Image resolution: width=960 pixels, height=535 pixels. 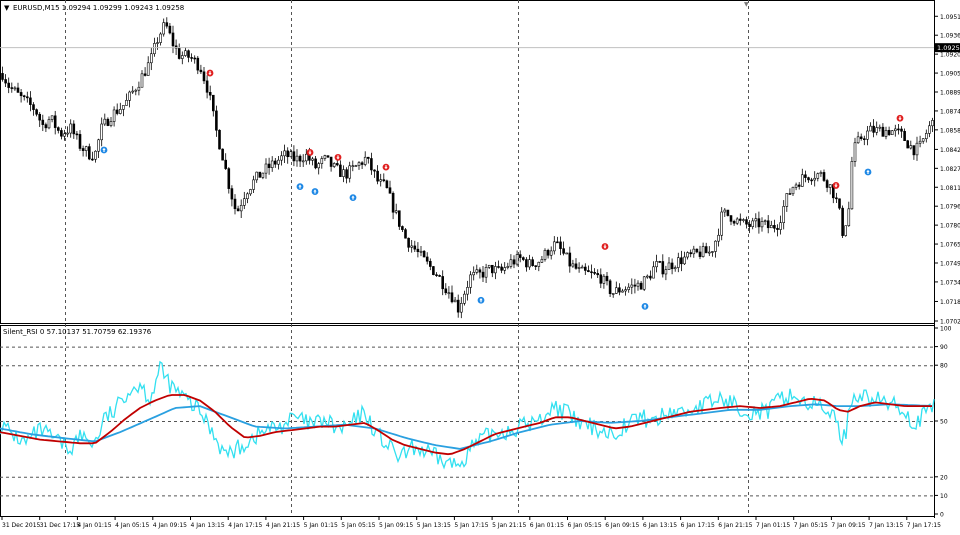 What do you see at coordinates (950, 245) in the screenshot?
I see `price-tick-label: 1.07650` at bounding box center [950, 245].